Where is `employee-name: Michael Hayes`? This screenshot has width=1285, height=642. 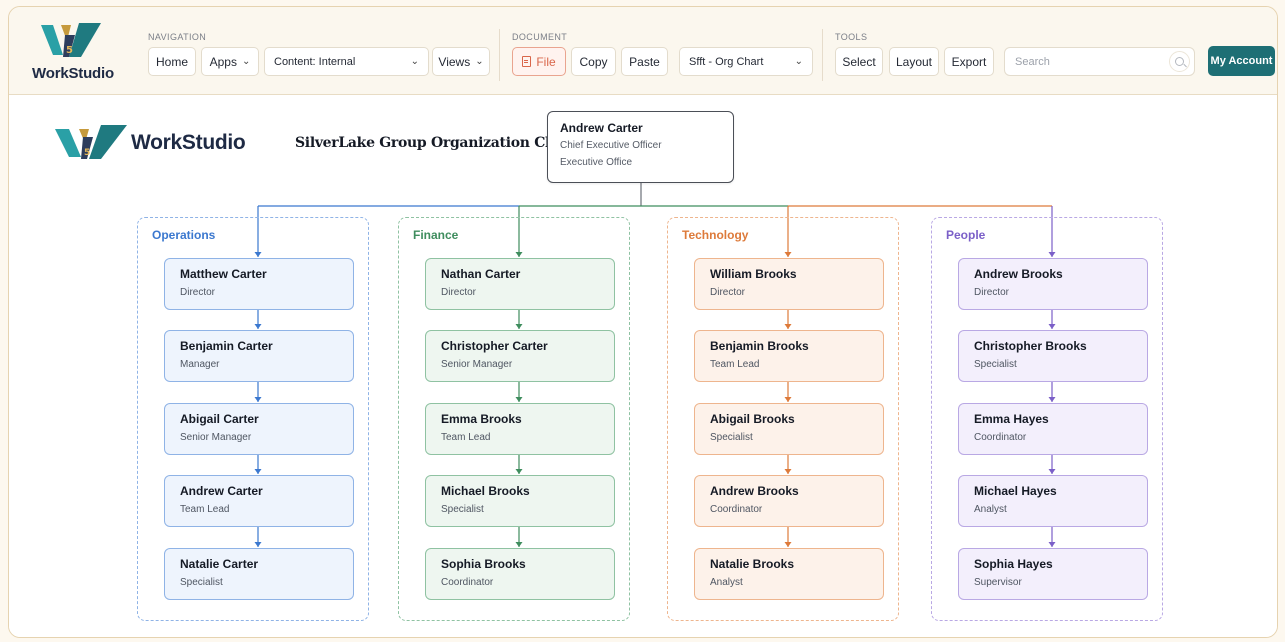 employee-name: Michael Hayes is located at coordinates (1015, 491).